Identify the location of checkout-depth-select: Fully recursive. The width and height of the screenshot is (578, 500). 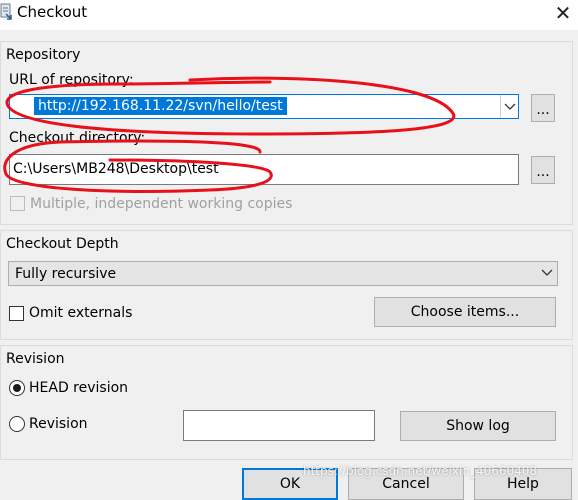
(283, 273).